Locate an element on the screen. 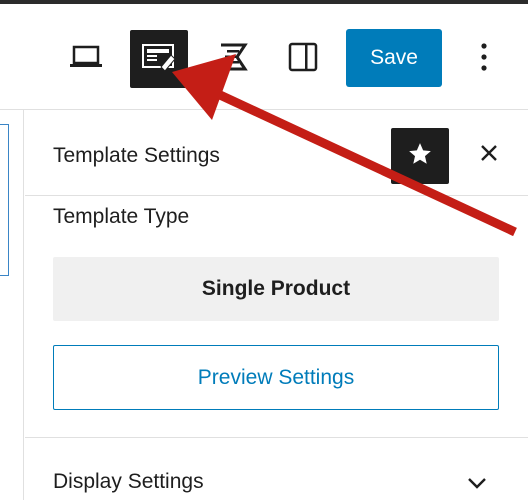 The image size is (528, 500). more-vertical-icon is located at coordinates (484, 59).